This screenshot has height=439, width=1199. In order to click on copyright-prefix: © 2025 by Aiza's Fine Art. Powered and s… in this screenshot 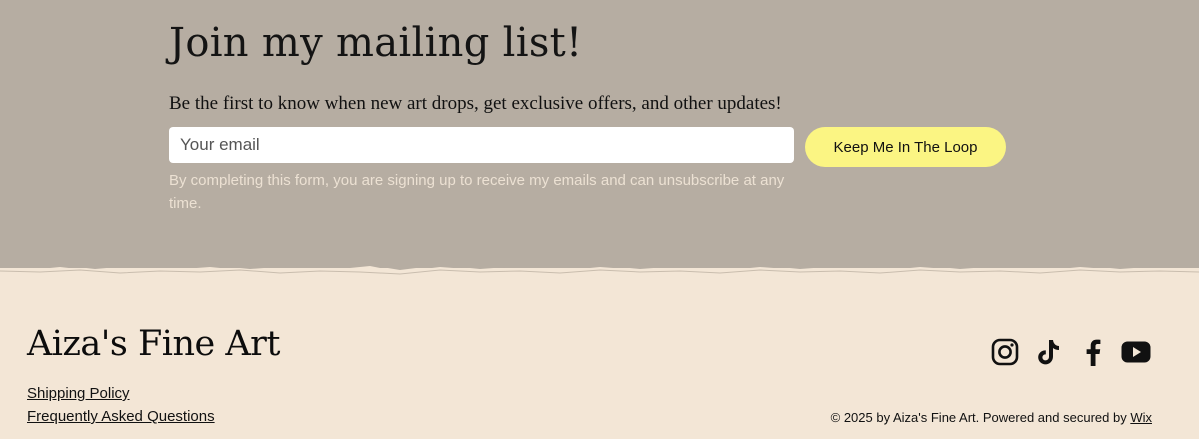, I will do `click(980, 417)`.